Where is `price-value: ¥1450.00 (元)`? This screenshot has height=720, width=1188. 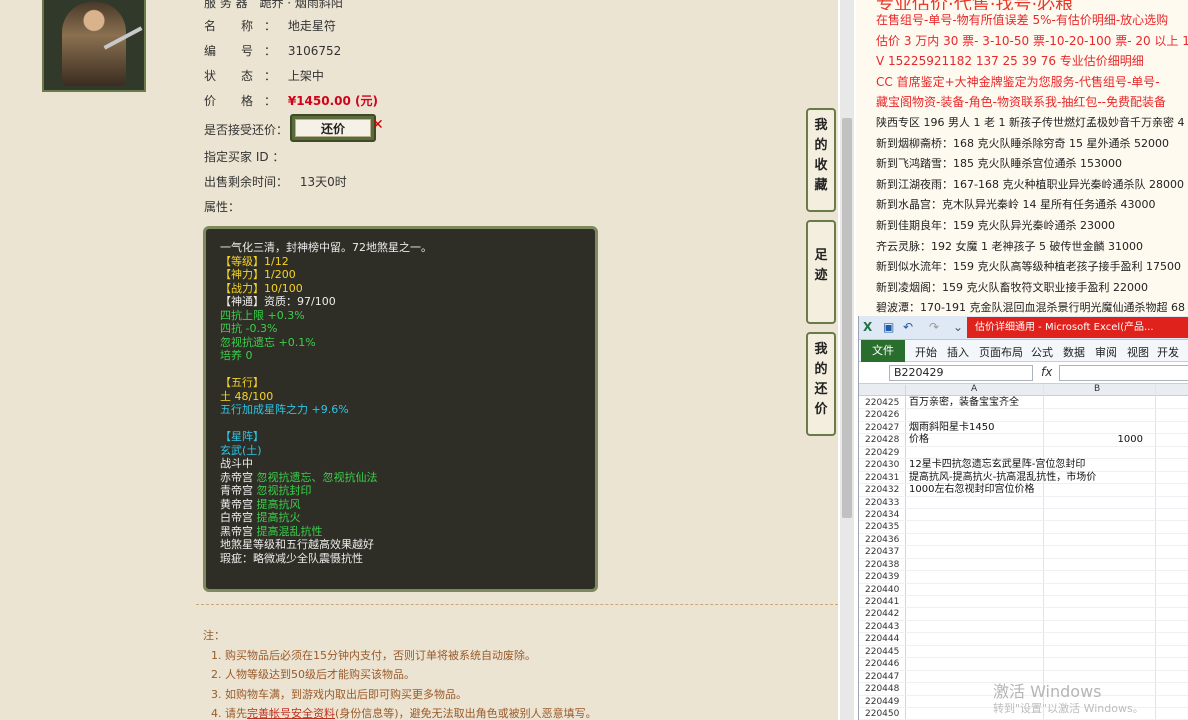
price-value: ¥1450.00 (元) is located at coordinates (333, 101).